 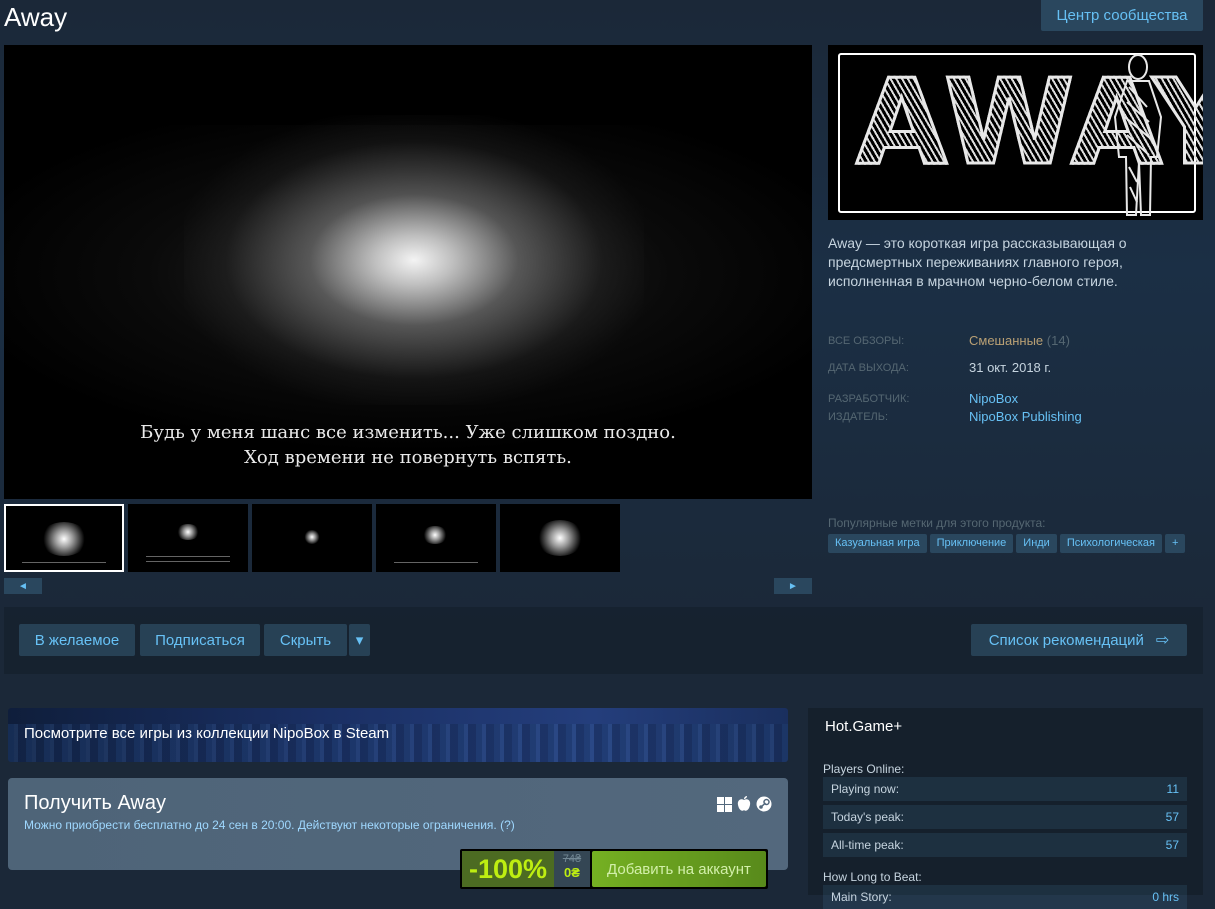 What do you see at coordinates (1015, 132) in the screenshot?
I see `game-capsule-image: AWAY` at bounding box center [1015, 132].